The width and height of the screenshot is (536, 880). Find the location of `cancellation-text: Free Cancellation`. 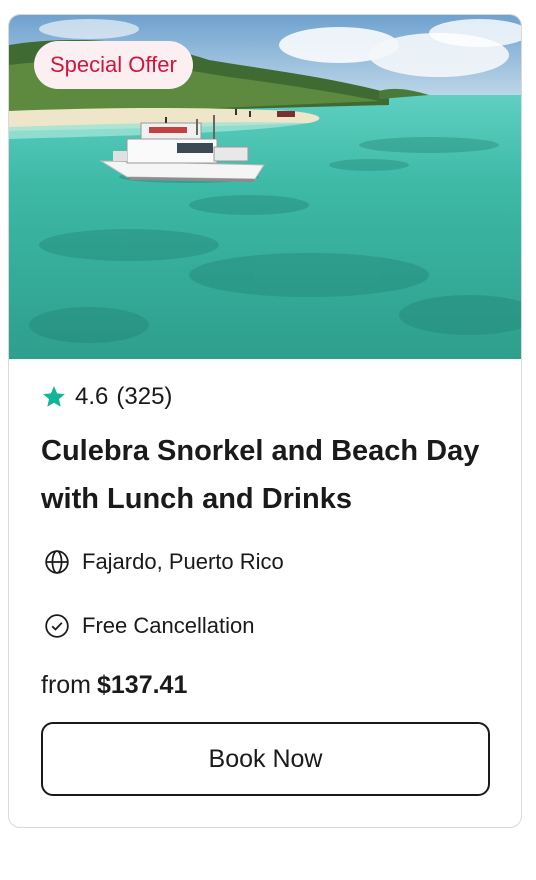

cancellation-text: Free Cancellation is located at coordinates (168, 625).